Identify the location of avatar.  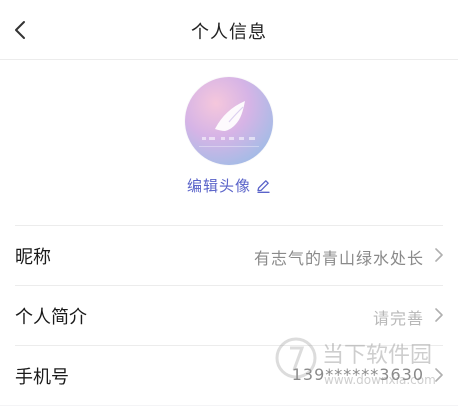
(229, 121).